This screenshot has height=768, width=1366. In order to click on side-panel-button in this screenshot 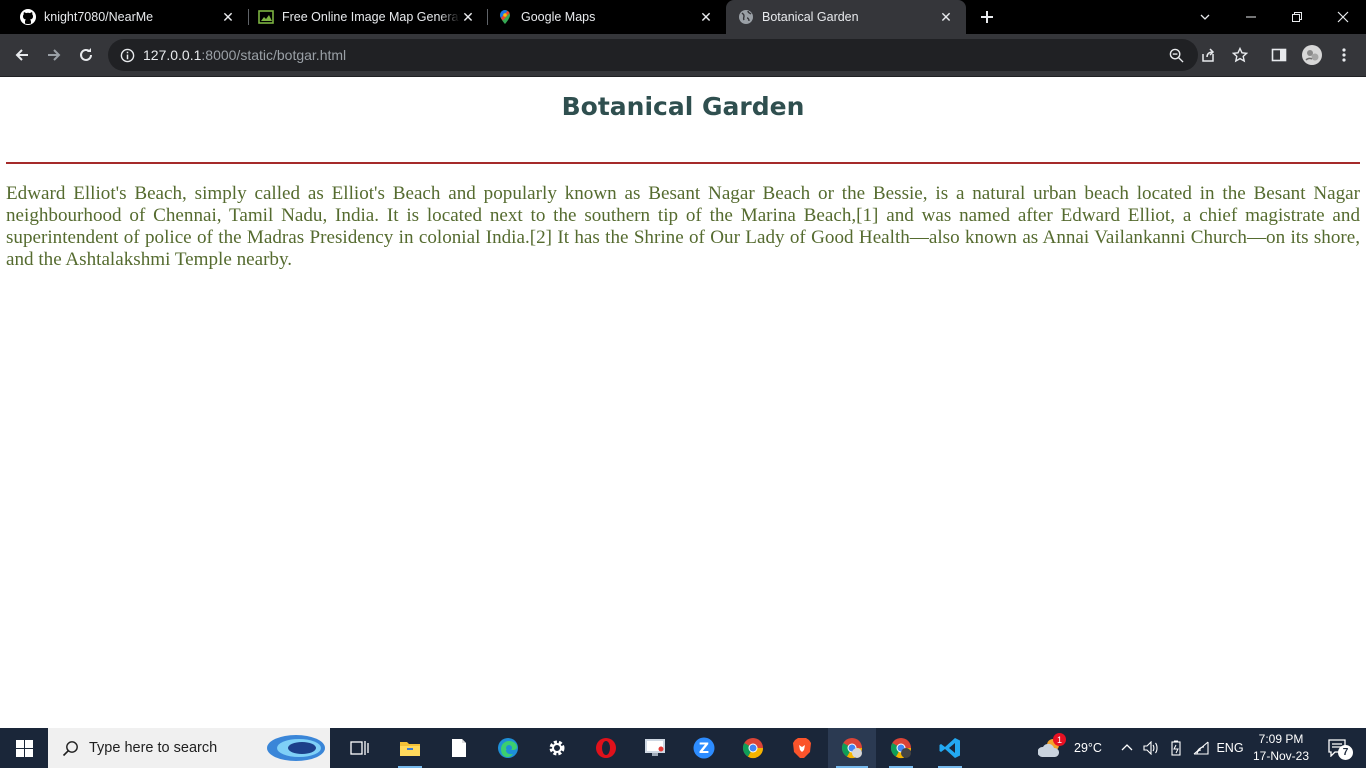, I will do `click(1279, 55)`.